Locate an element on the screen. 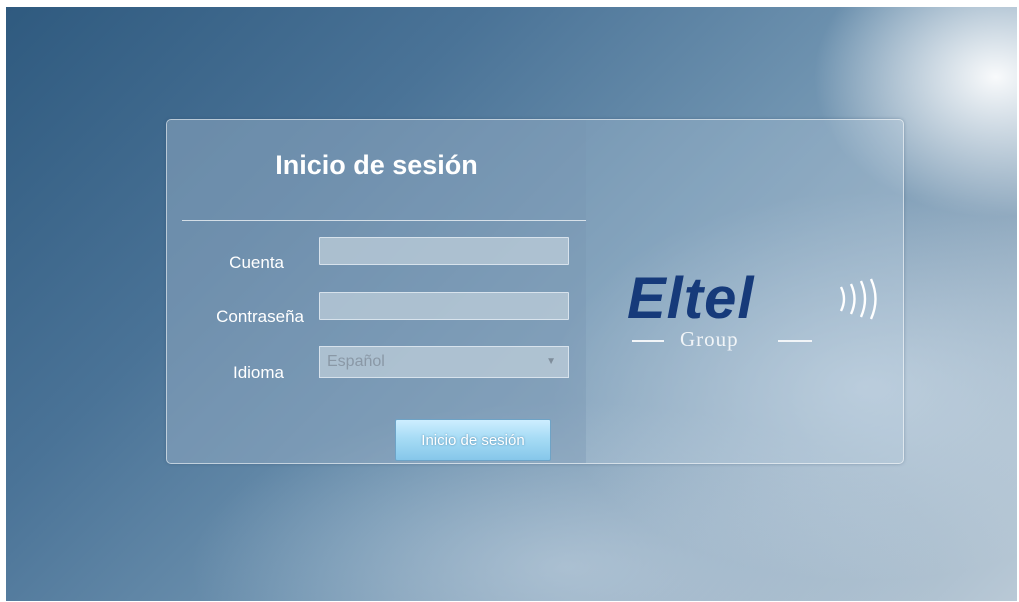 The image size is (1019, 602). login-button: Inicio de sesión is located at coordinates (473, 440).